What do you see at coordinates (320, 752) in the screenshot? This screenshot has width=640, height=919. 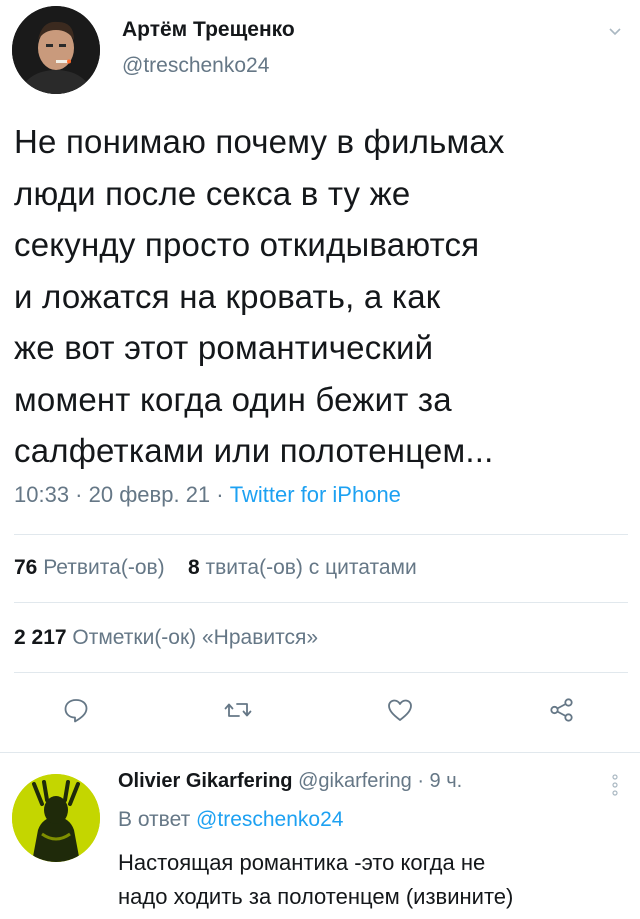 I see `reply-divider` at bounding box center [320, 752].